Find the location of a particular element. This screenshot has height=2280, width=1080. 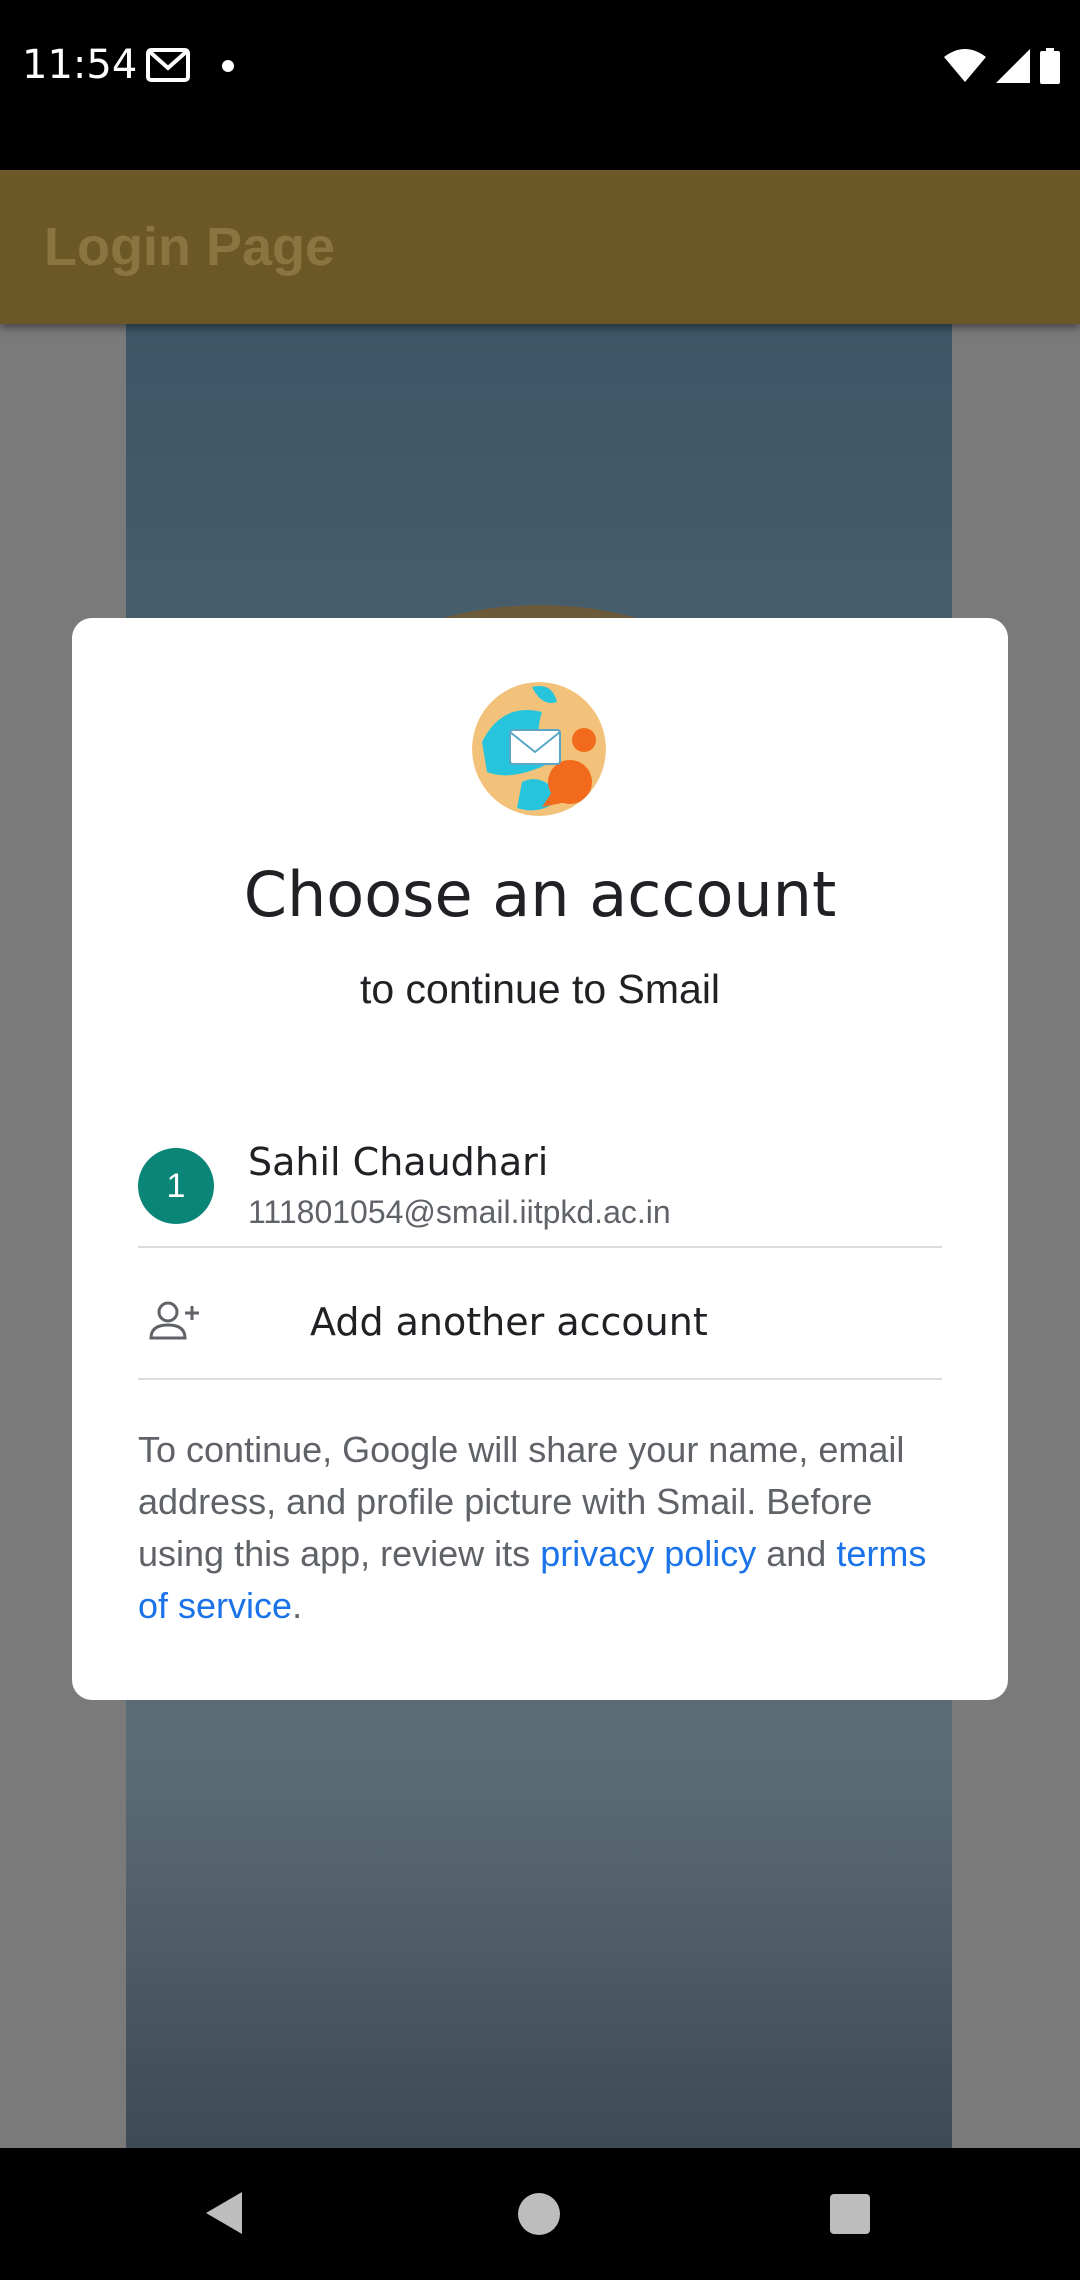

avatar: 1 is located at coordinates (176, 1186).